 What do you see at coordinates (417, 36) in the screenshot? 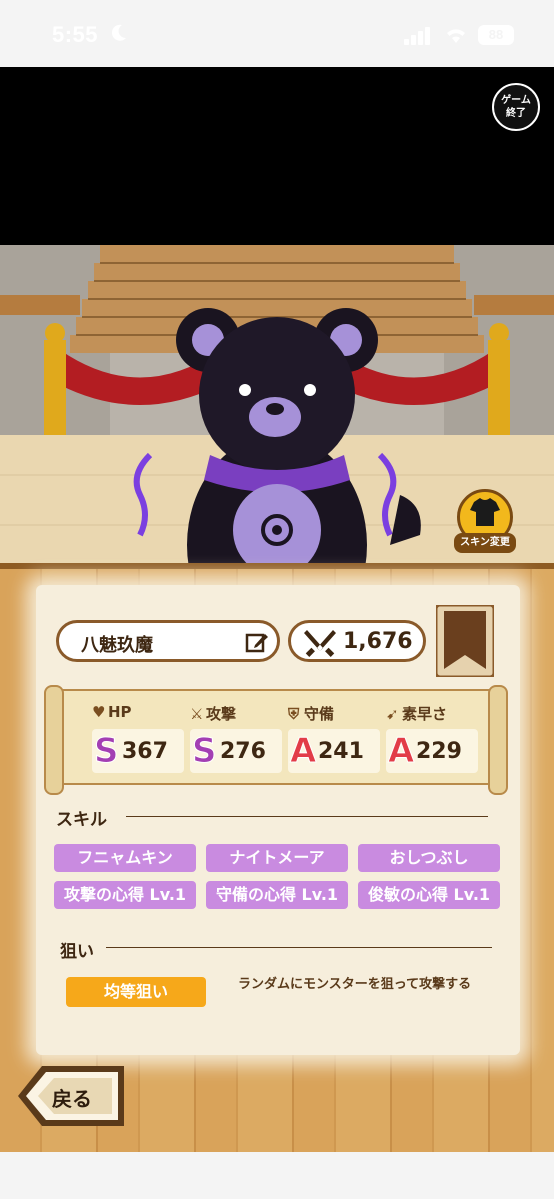
I see `signal-icon` at bounding box center [417, 36].